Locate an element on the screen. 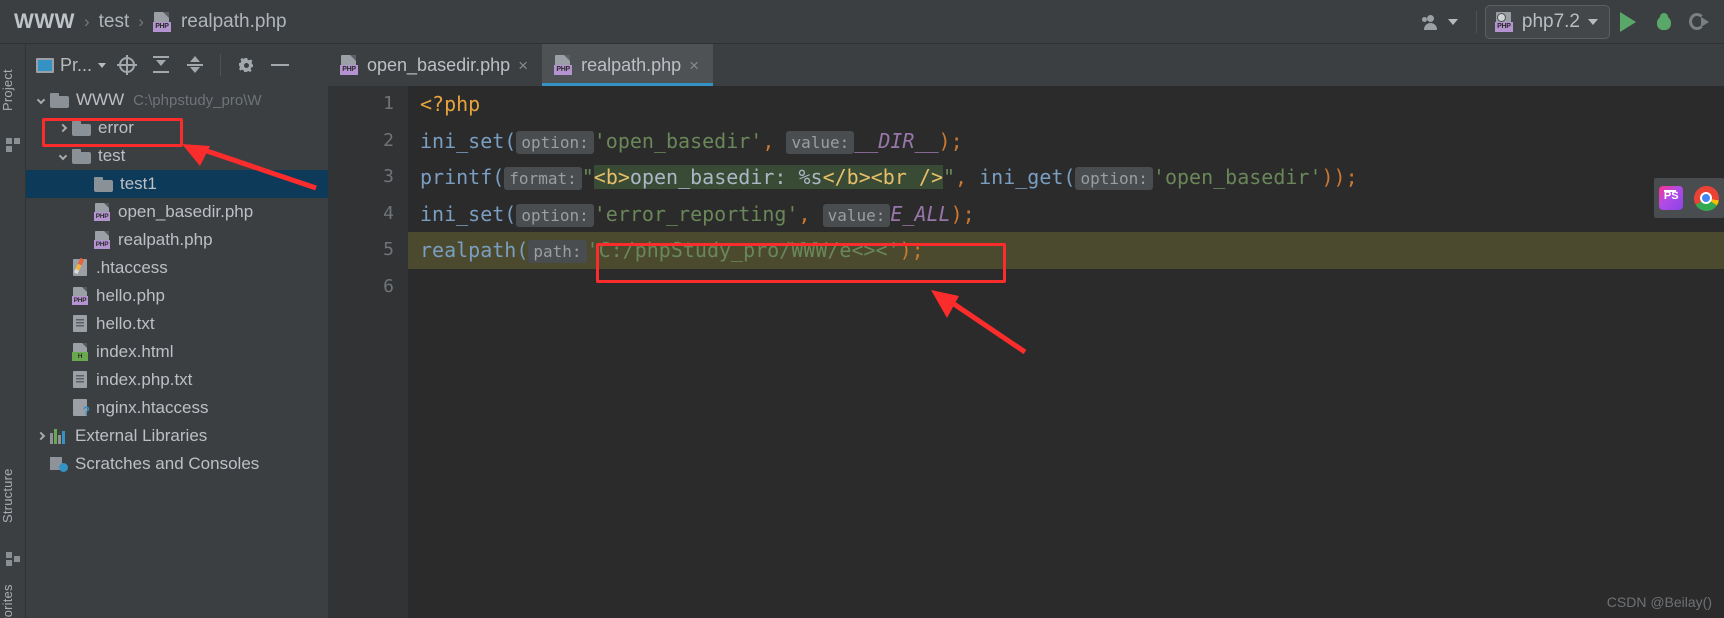  line3-end: )); is located at coordinates (1339, 177).